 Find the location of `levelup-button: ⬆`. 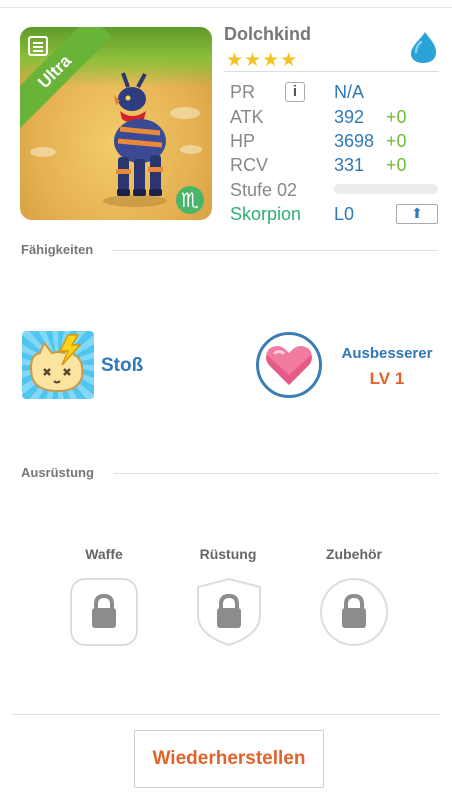

levelup-button: ⬆ is located at coordinates (417, 214).